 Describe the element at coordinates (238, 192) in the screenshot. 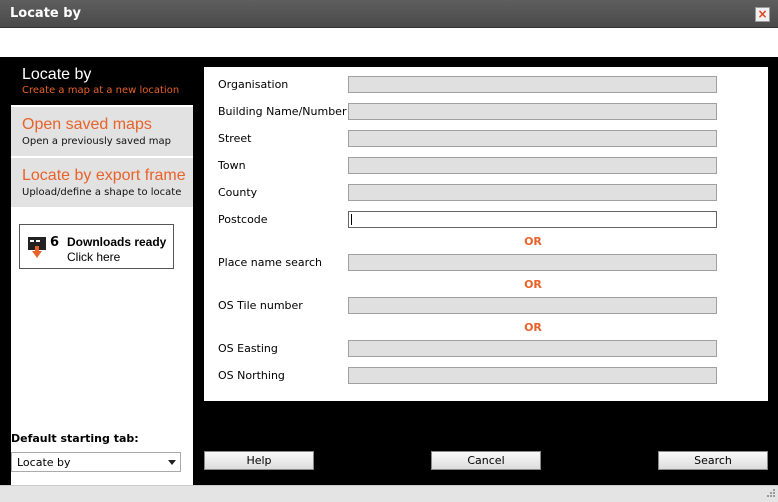

I see `county-label: County` at that location.